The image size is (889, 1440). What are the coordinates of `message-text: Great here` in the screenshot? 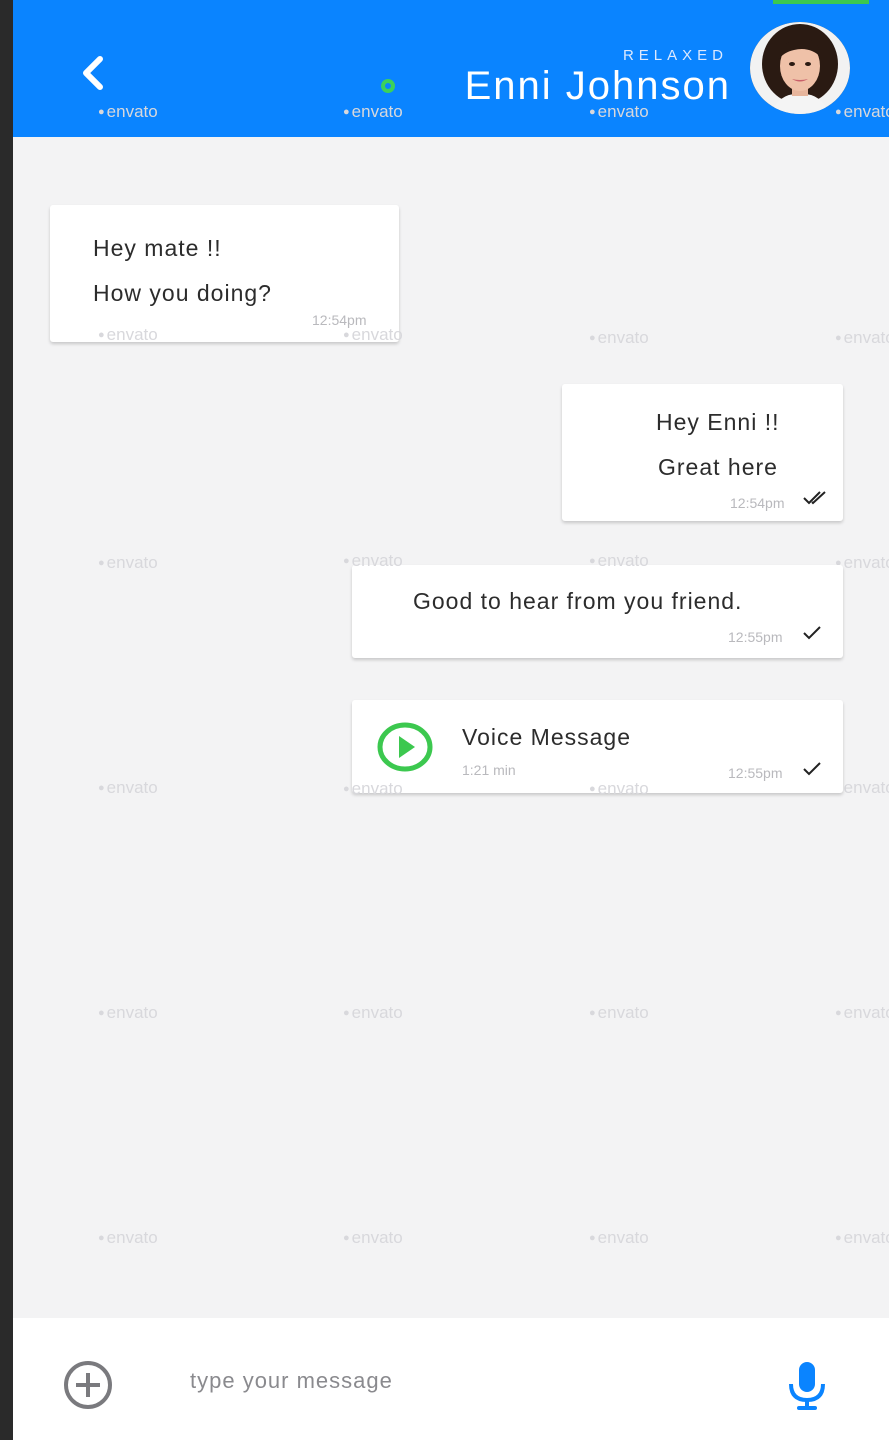 It's located at (718, 467).